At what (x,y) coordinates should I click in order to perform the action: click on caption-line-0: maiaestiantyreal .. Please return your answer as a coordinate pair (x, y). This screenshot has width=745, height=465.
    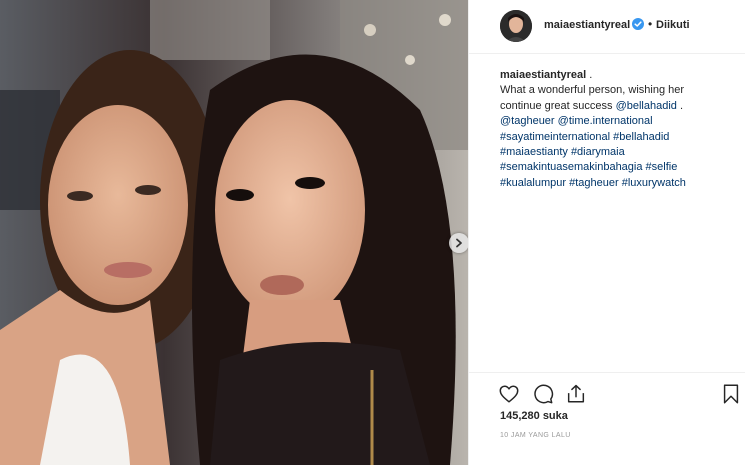
    Looking at the image, I should click on (614, 75).